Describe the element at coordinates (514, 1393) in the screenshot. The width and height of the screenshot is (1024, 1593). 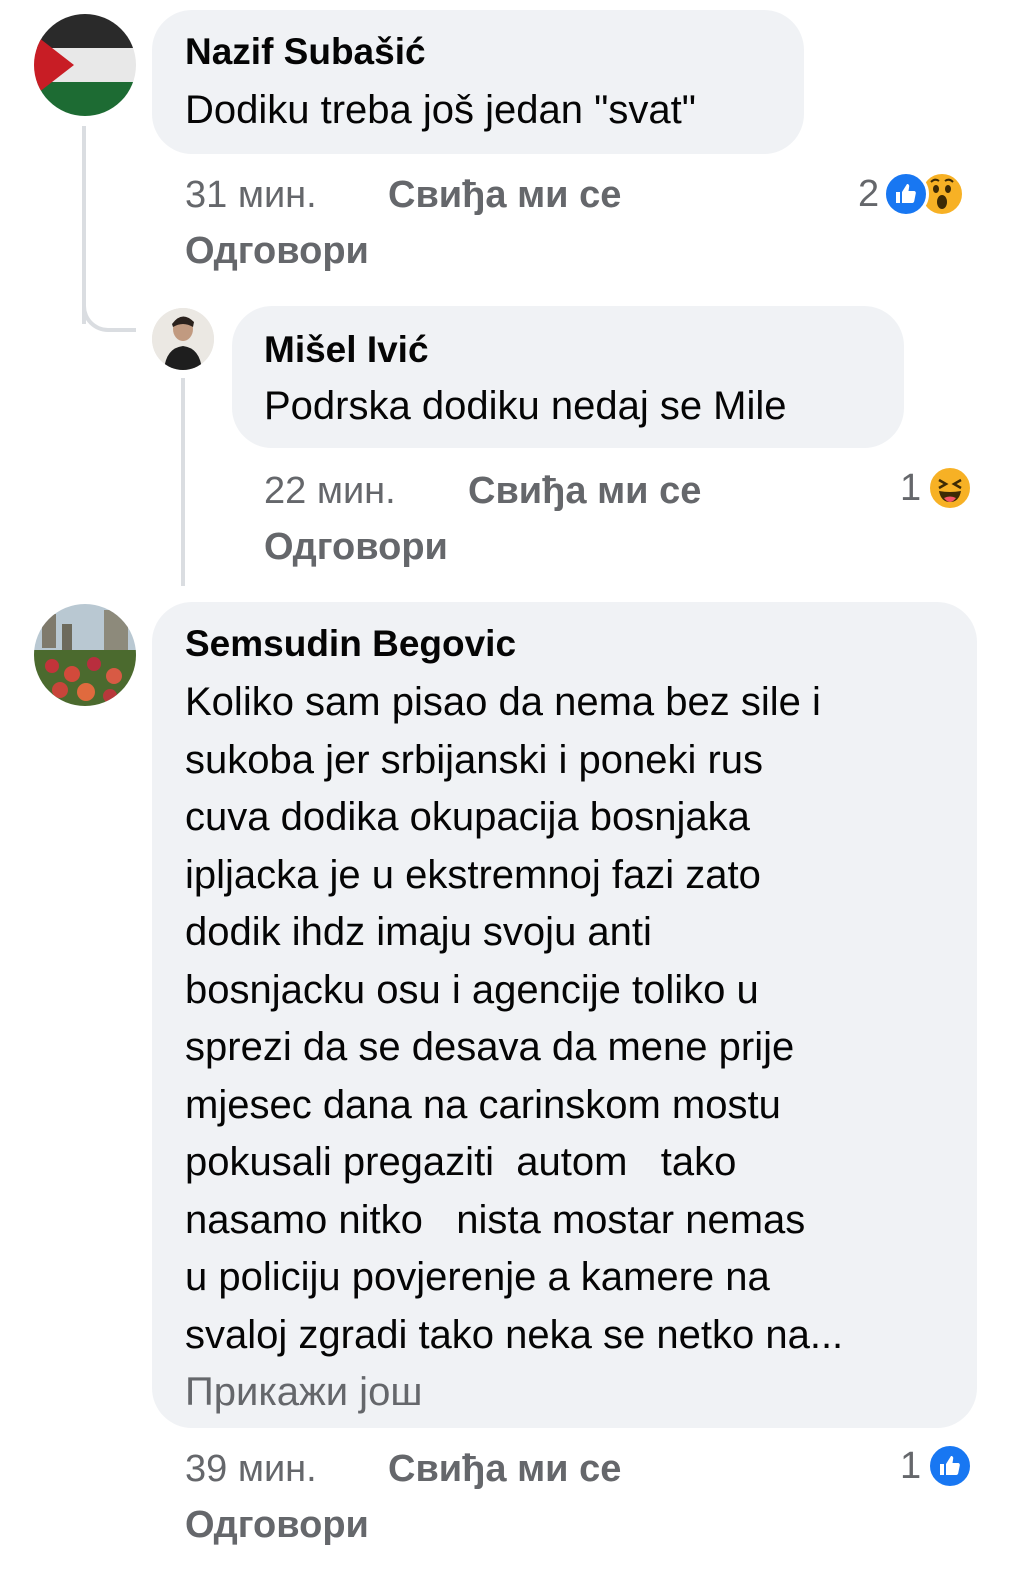
I see `see-more-link: Прикажи још` at that location.